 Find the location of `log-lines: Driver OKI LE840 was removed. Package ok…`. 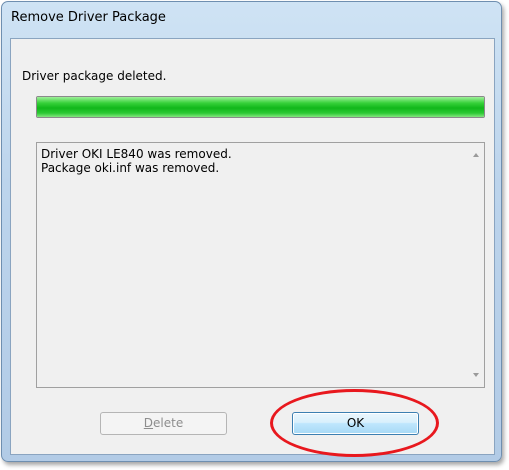

log-lines: Driver OKI LE840 was removed. Package ok… is located at coordinates (251, 161).